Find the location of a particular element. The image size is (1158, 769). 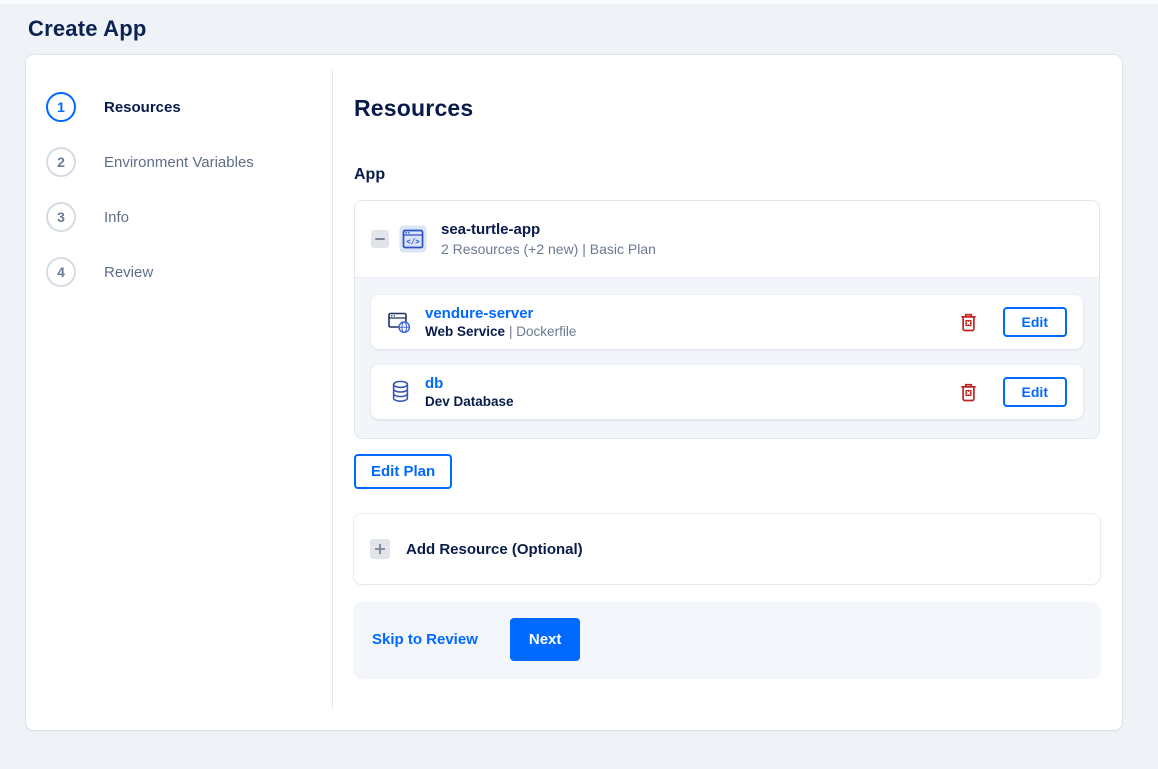

app-summary: 2 Resources (+2 new) | Basic Plan is located at coordinates (548, 249).